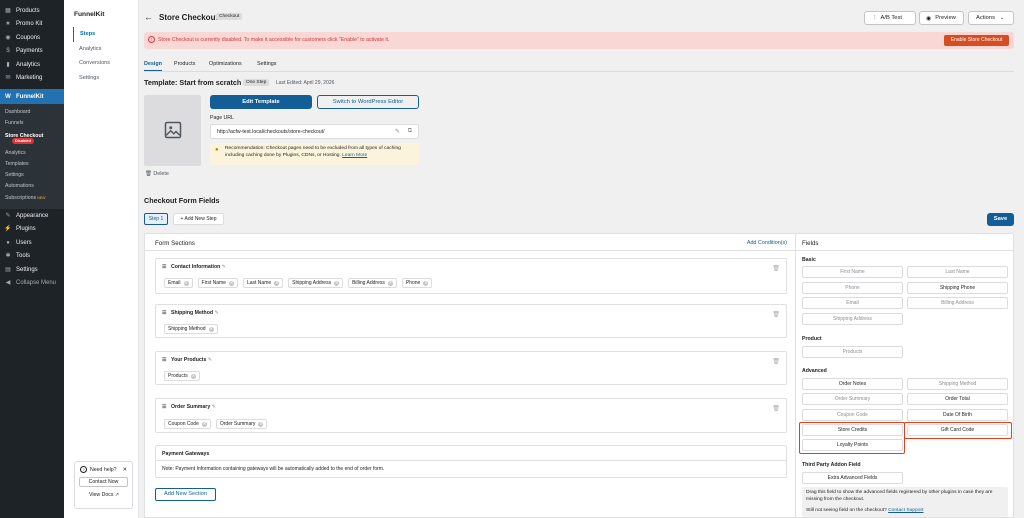 Image resolution: width=1024 pixels, height=518 pixels. I want to click on nav-settings: Settings, so click(105, 78).